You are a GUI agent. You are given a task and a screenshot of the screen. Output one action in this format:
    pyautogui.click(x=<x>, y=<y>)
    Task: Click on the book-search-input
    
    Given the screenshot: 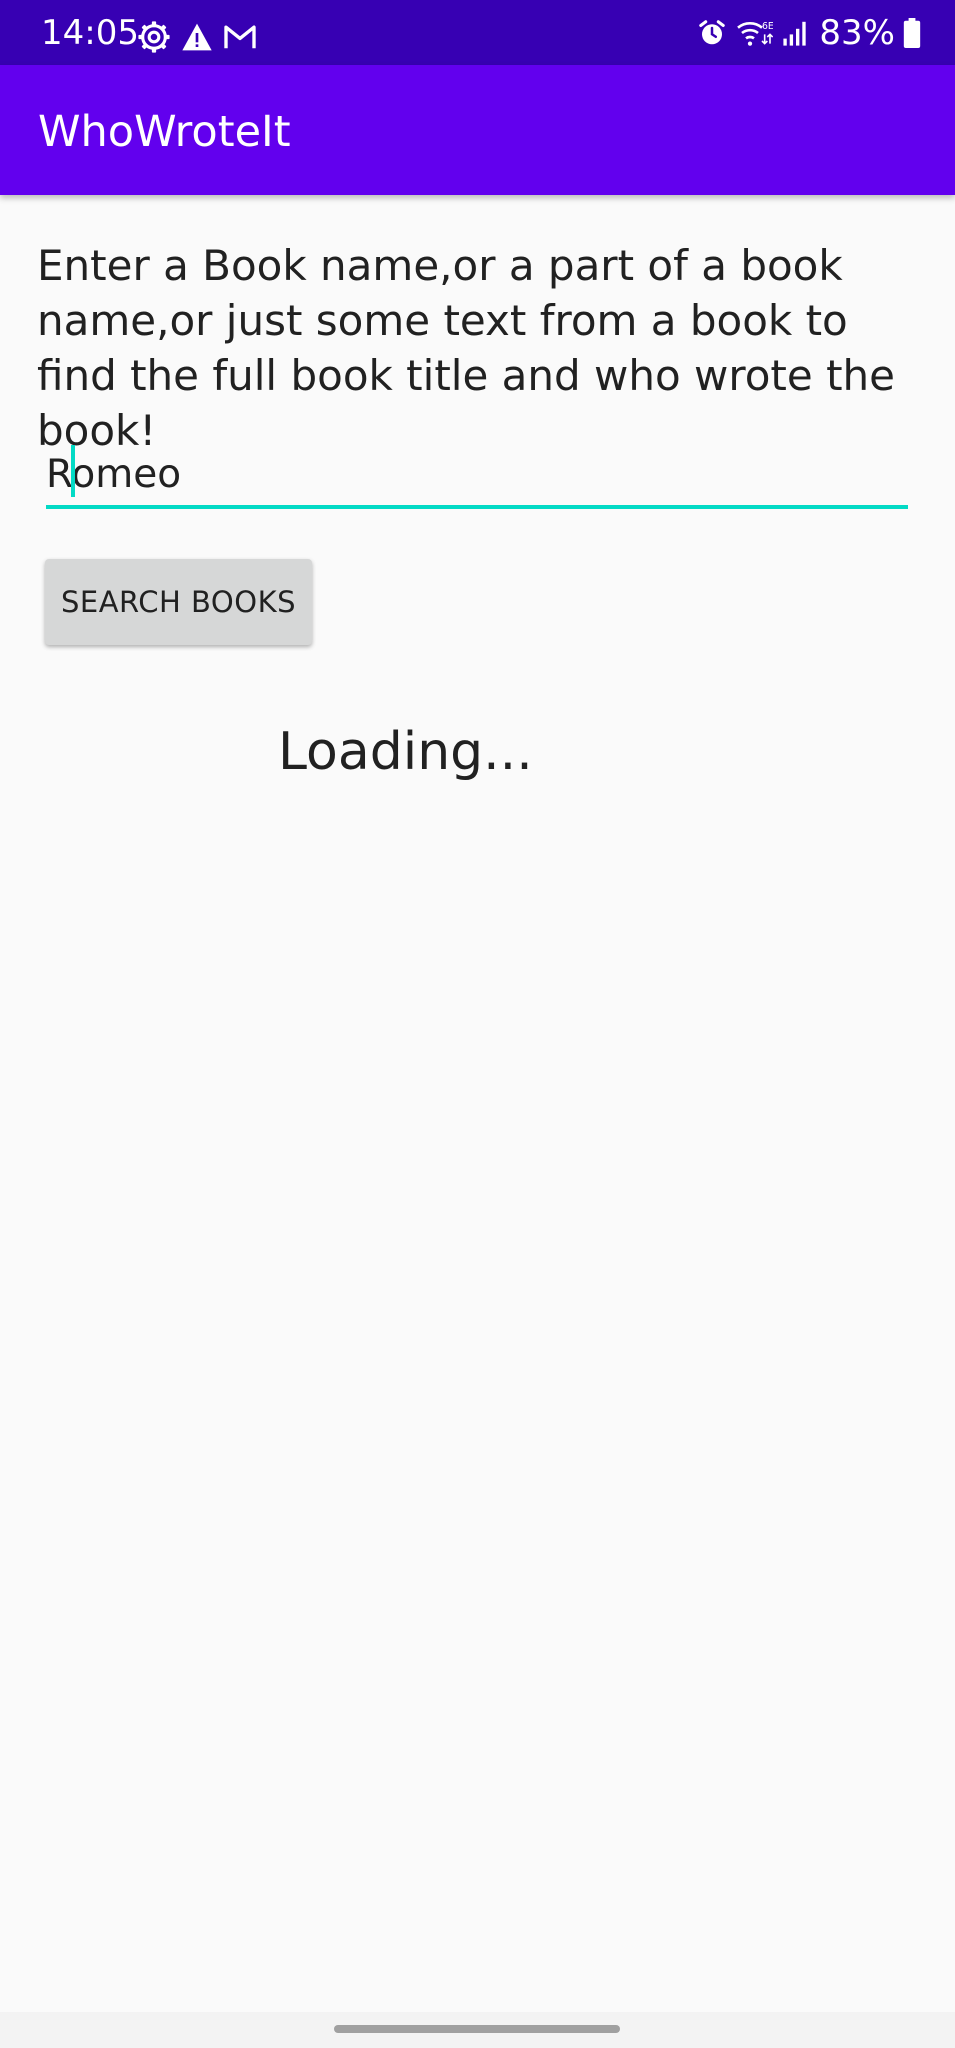 What is the action you would take?
    pyautogui.click(x=477, y=474)
    